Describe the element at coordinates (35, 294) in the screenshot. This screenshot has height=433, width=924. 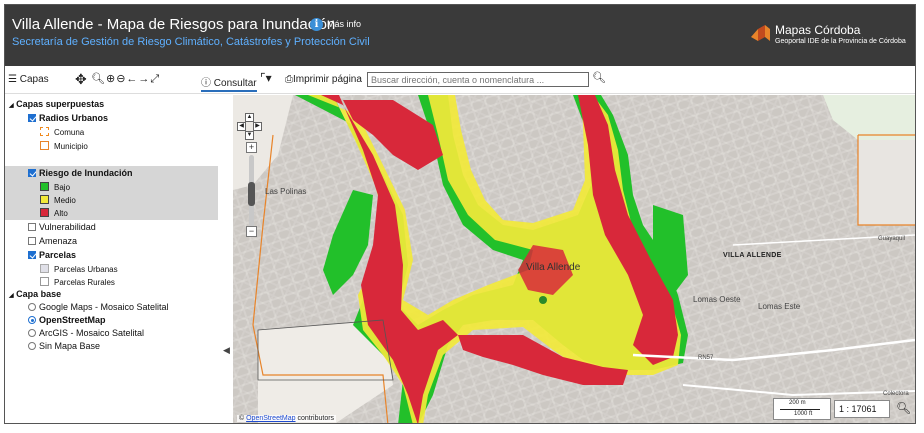
I see `base-header: ◢ Capa base` at that location.